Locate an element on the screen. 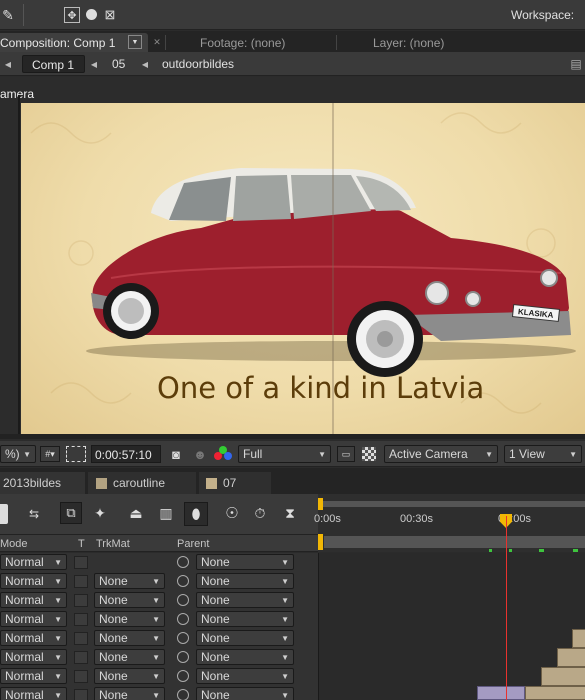  zoom-dropdown: %) ▼ is located at coordinates (18, 454).